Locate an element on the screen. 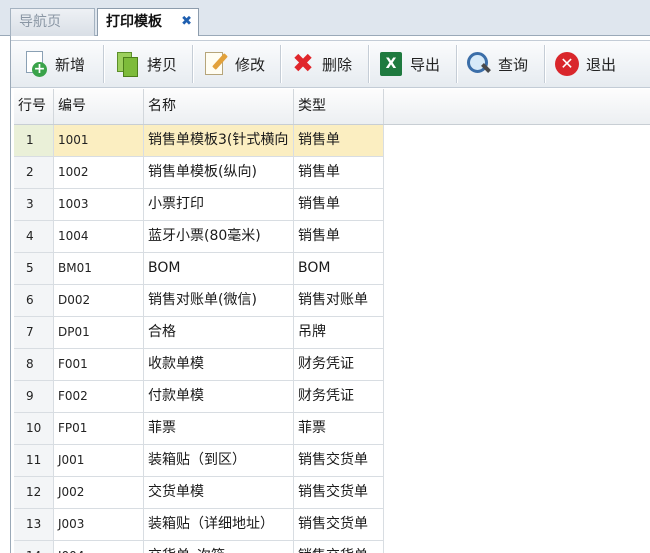 The image size is (650, 553). column-header-code: 编号 is located at coordinates (99, 106).